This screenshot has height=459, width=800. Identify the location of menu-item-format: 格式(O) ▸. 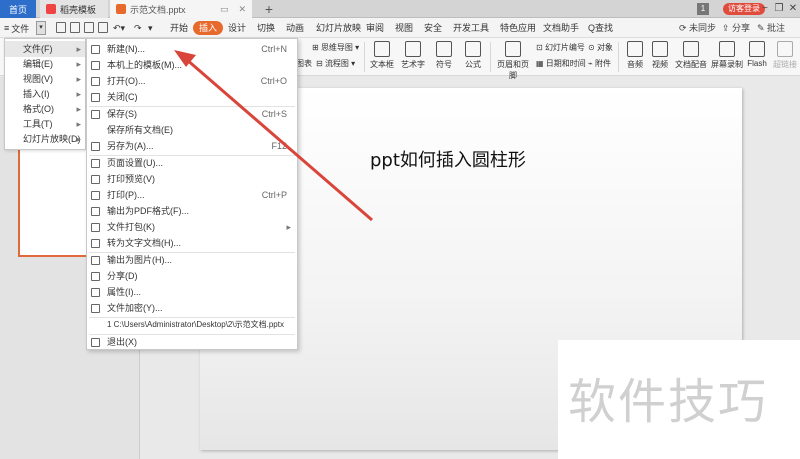
(45, 109).